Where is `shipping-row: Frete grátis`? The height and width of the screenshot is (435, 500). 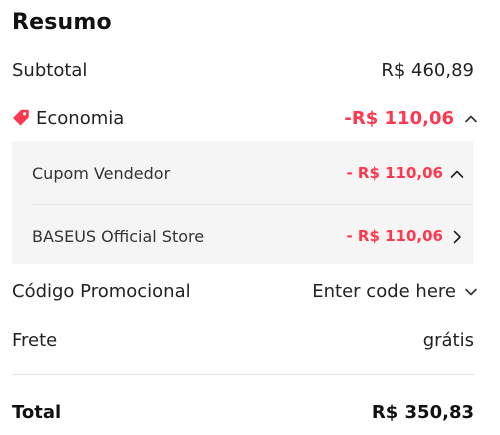 shipping-row: Frete grátis is located at coordinates (243, 340).